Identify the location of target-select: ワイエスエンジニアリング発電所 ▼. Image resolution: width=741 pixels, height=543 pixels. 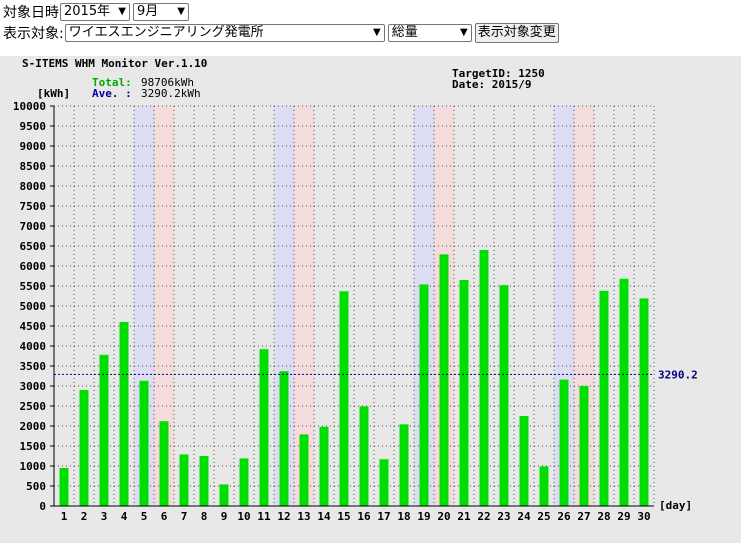
(224, 33).